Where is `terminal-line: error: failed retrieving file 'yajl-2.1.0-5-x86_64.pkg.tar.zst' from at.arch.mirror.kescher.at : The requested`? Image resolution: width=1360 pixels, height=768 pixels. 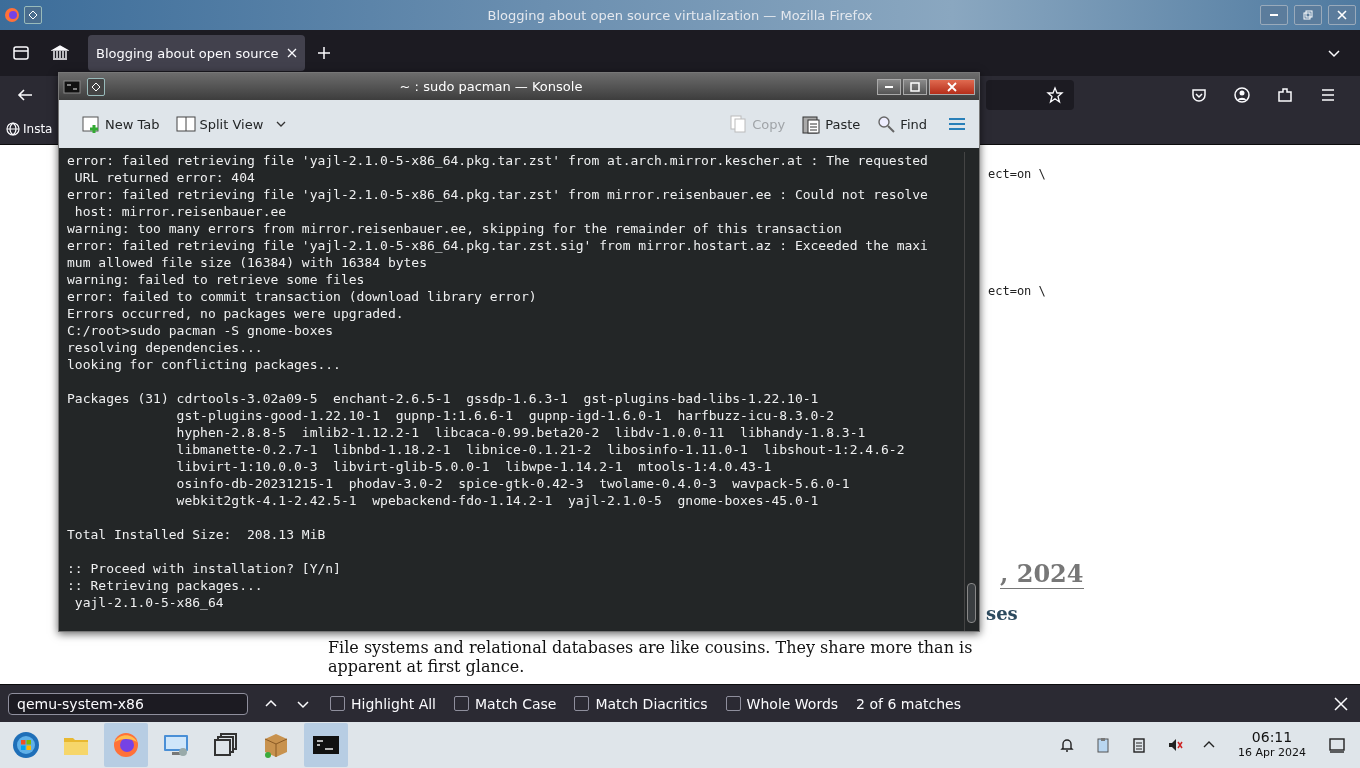 terminal-line: error: failed retrieving file 'yajl-2.1.0-5-x86_64.pkg.tar.zst' from at.arch.mirror.kescher.at : The requested is located at coordinates (497, 160).